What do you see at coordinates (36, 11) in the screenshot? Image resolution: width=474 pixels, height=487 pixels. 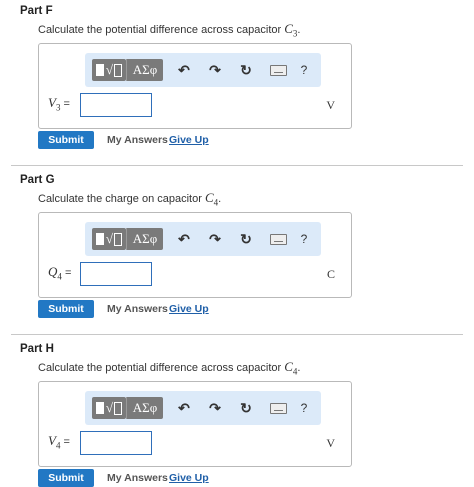 I see `part-title: Part F` at bounding box center [36, 11].